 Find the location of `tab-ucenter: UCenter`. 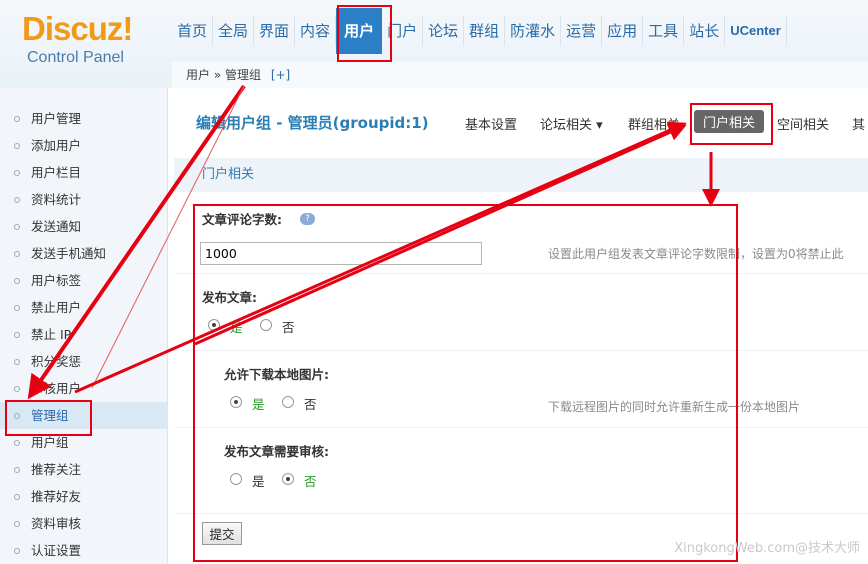

tab-ucenter: UCenter is located at coordinates (756, 31).